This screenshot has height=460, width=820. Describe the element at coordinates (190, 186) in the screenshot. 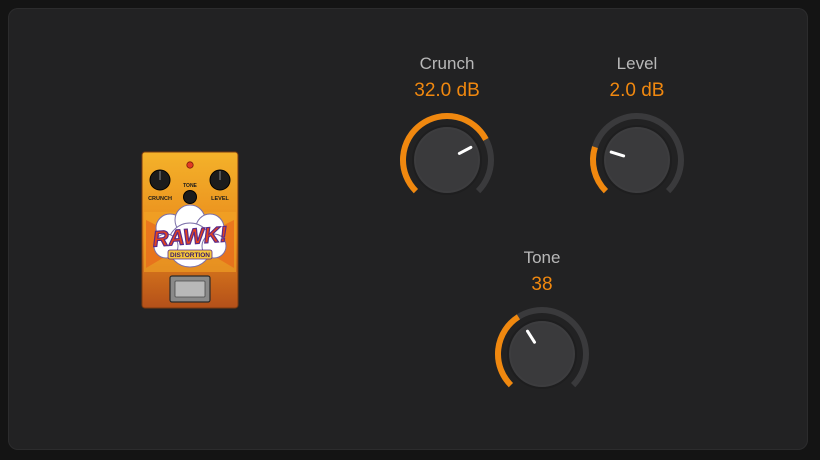

I see `pedal-tone-label: TONE` at that location.